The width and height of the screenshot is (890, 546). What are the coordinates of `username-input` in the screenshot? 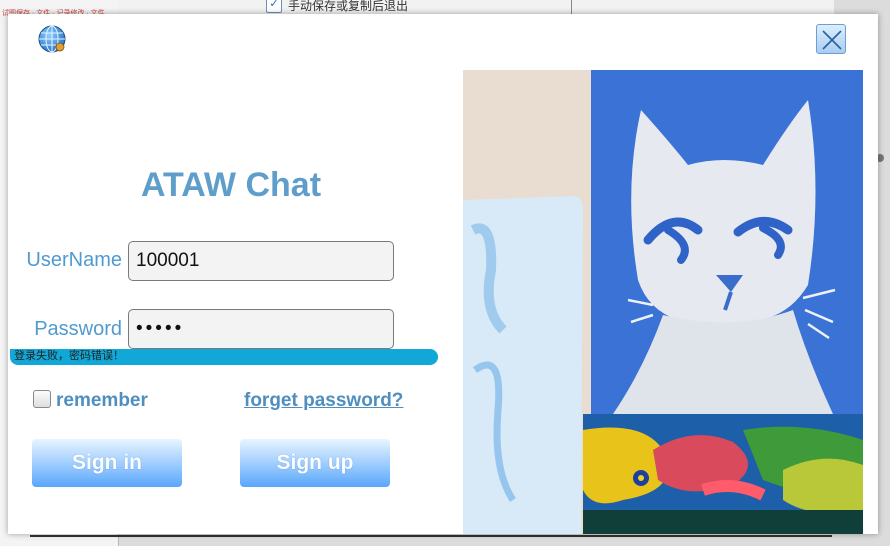 It's located at (261, 261).